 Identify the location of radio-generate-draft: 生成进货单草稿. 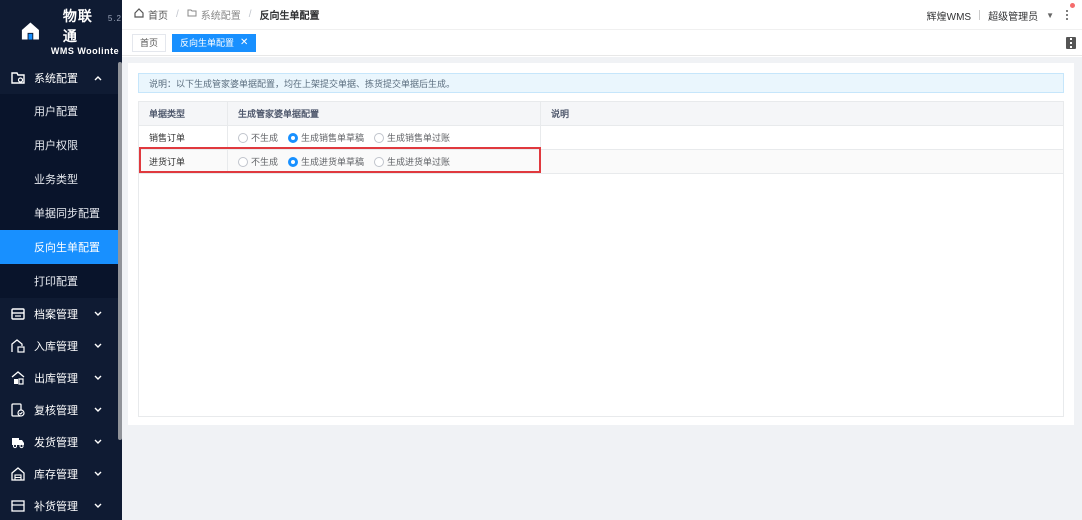
(326, 161).